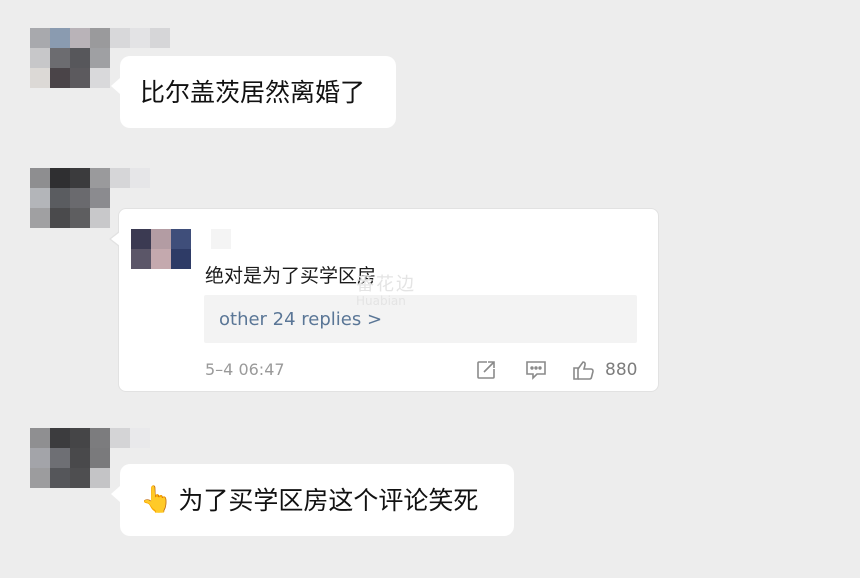 The height and width of the screenshot is (578, 860). I want to click on comment-icon, so click(536, 372).